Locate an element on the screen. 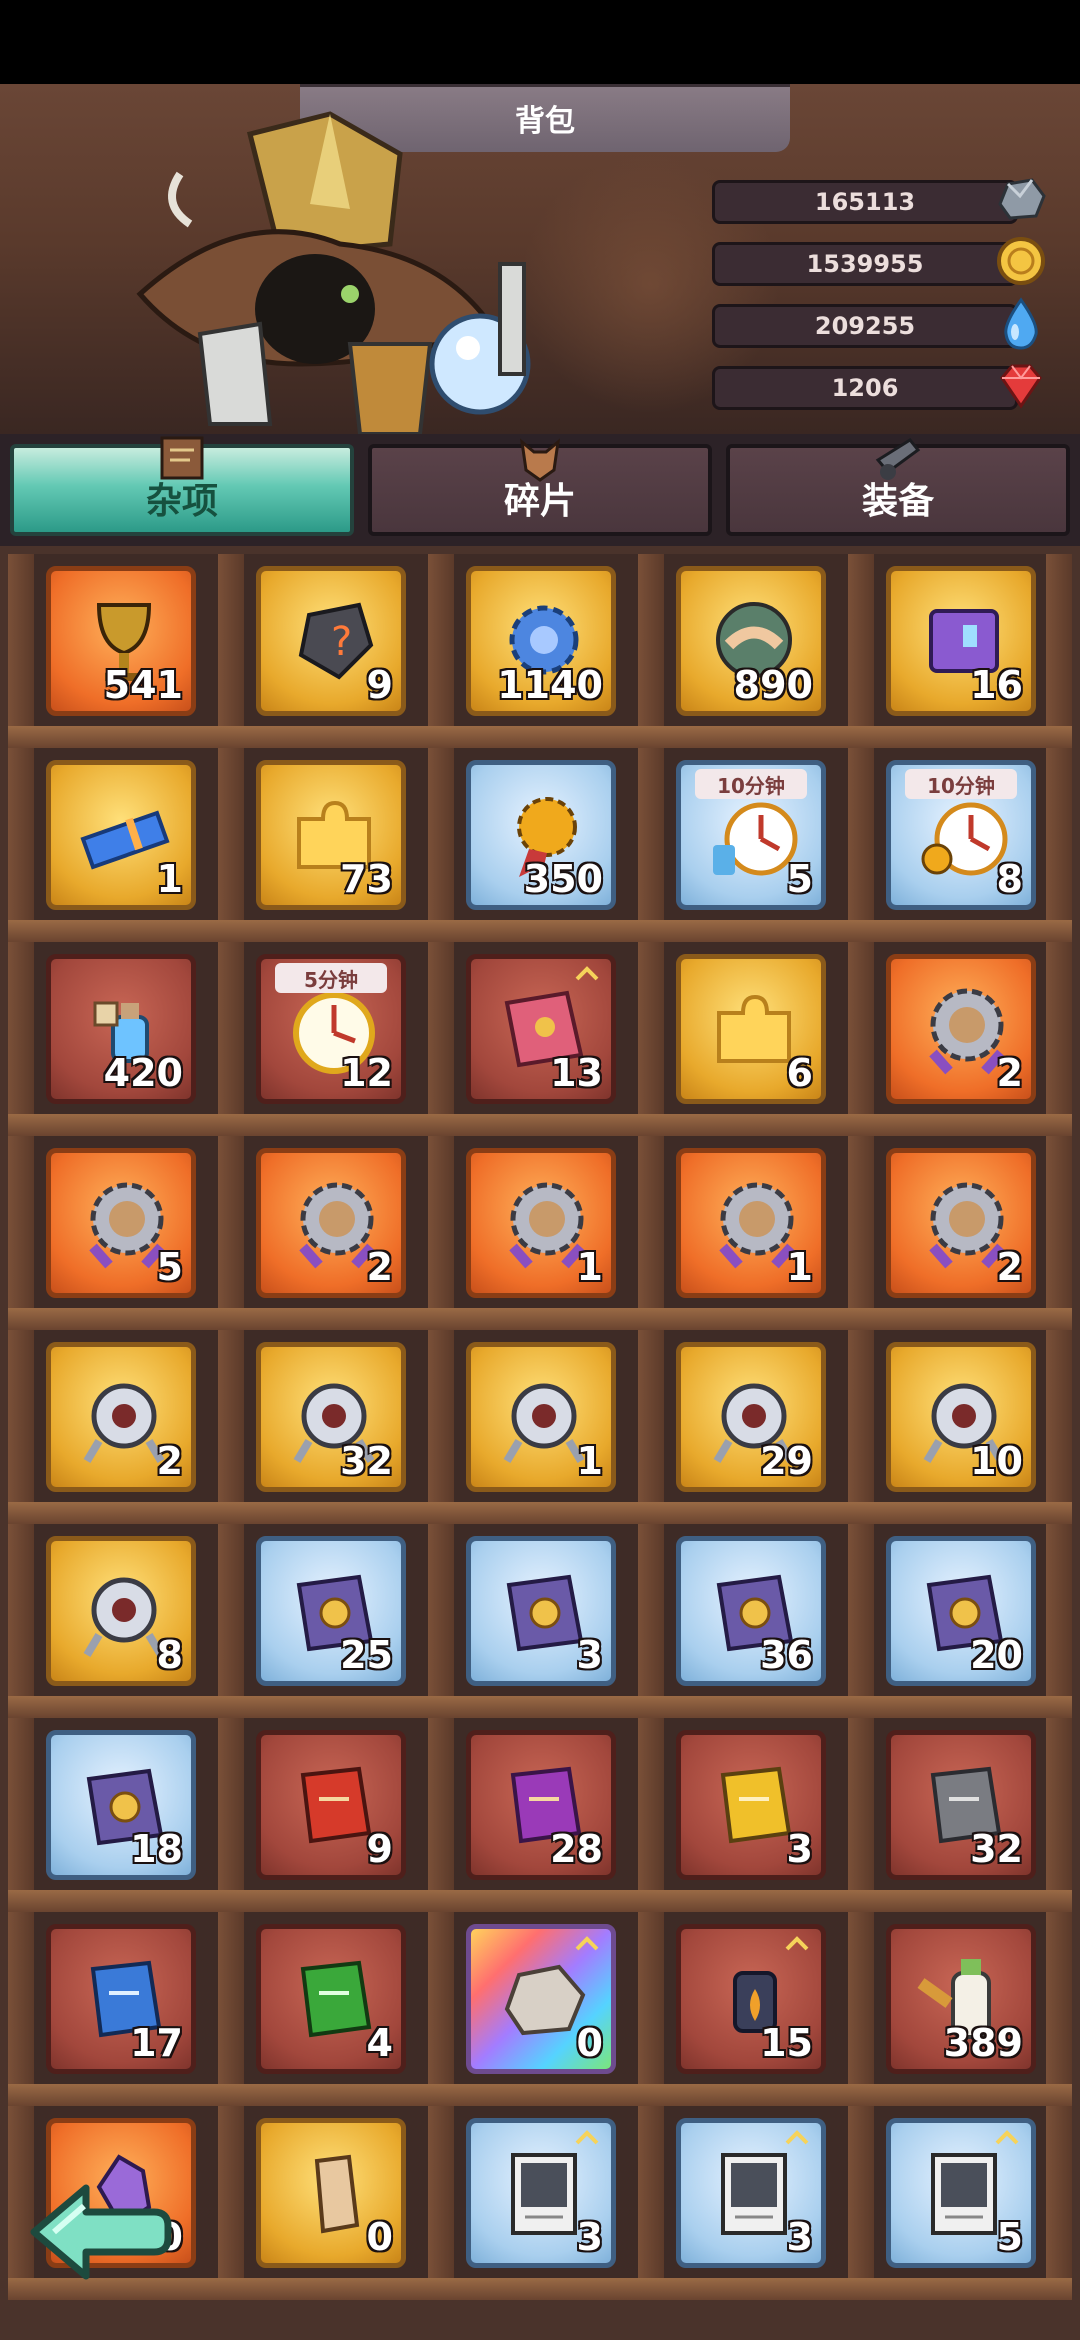 The height and width of the screenshot is (2340, 1080). inventory-slot: 1140 is located at coordinates (541, 641).